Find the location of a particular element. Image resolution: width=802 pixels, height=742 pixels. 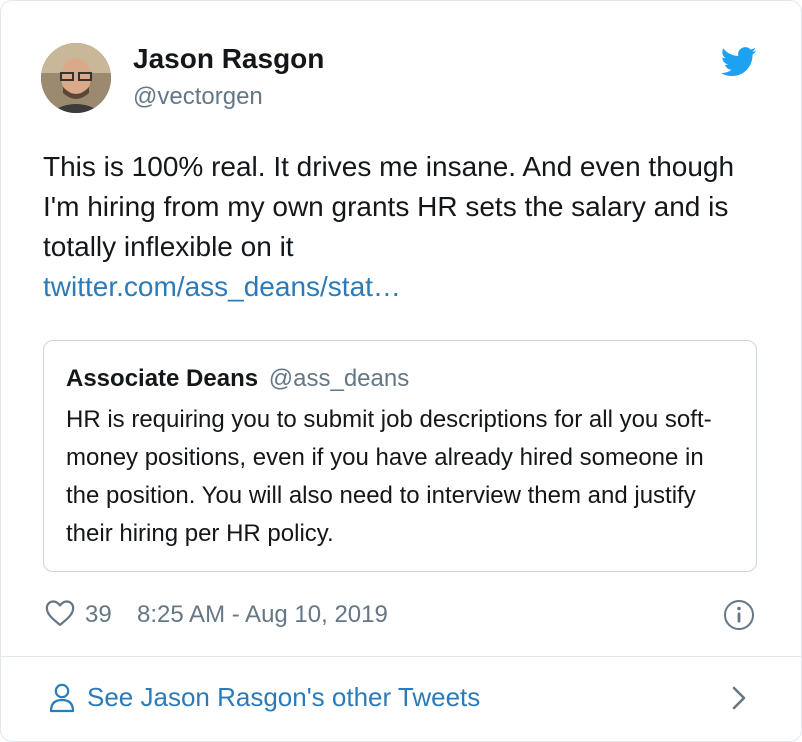

heart-icon is located at coordinates (60, 613).